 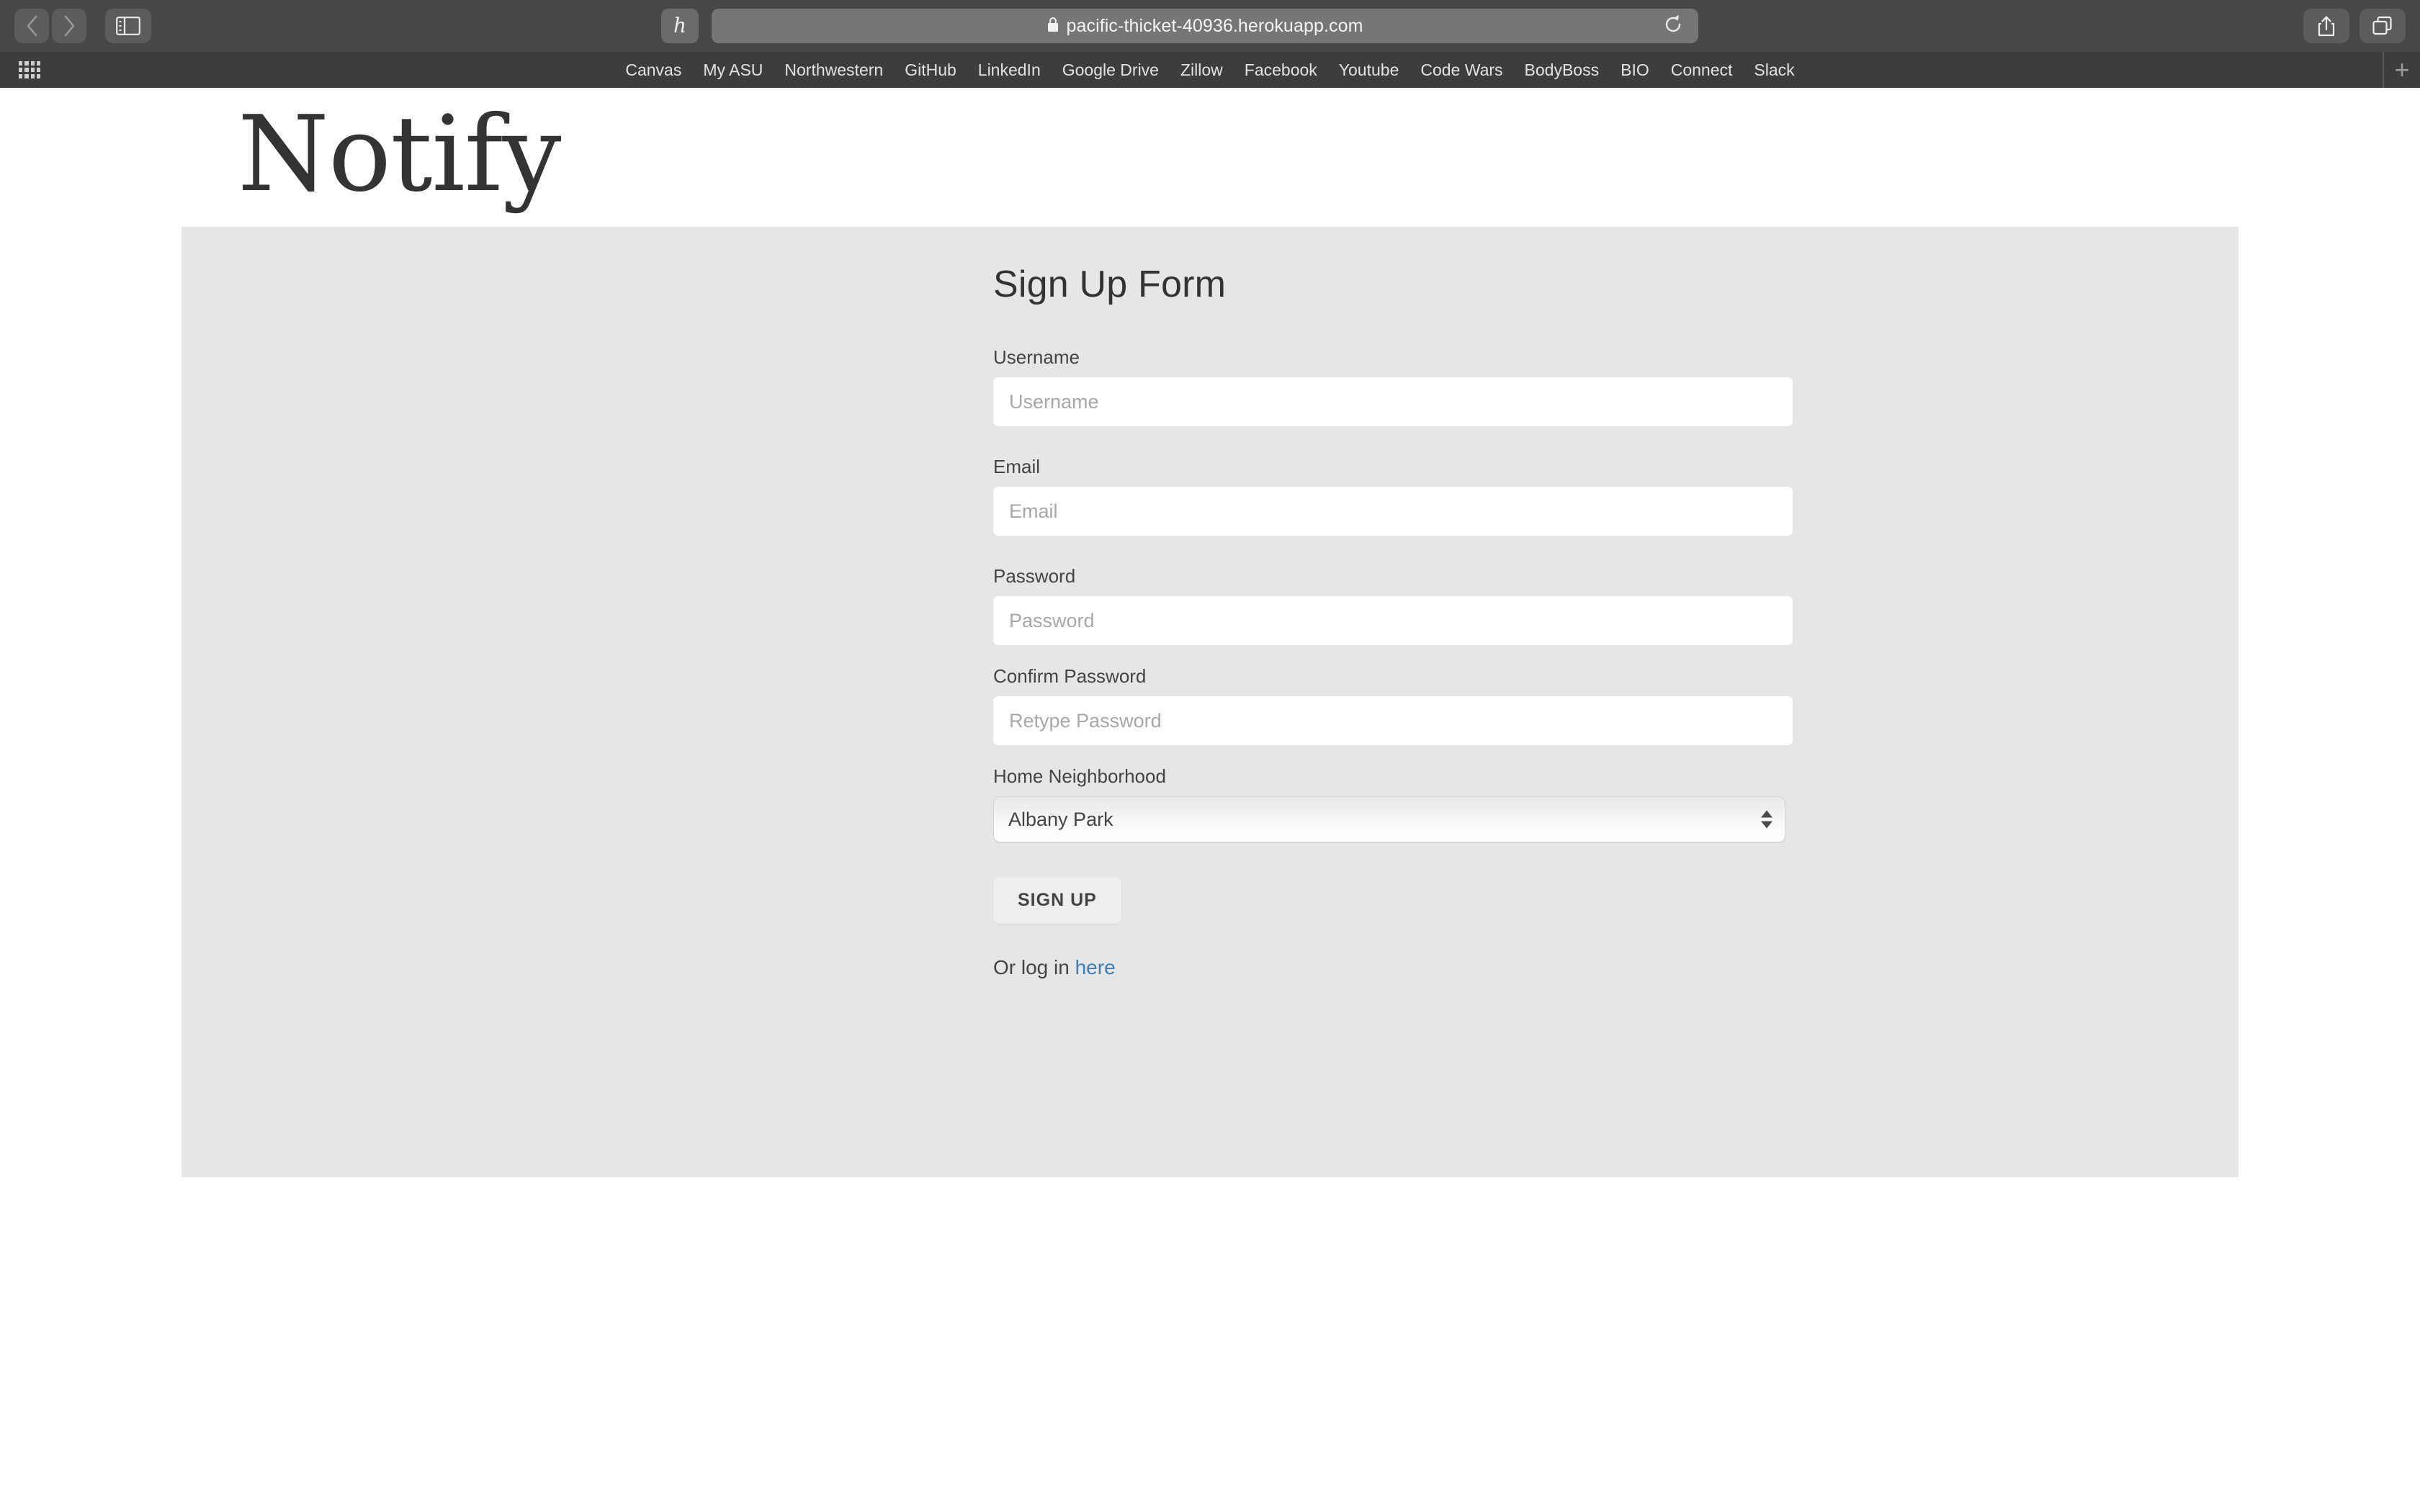 I want to click on login-prompt: Or log in here, so click(x=1393, y=967).